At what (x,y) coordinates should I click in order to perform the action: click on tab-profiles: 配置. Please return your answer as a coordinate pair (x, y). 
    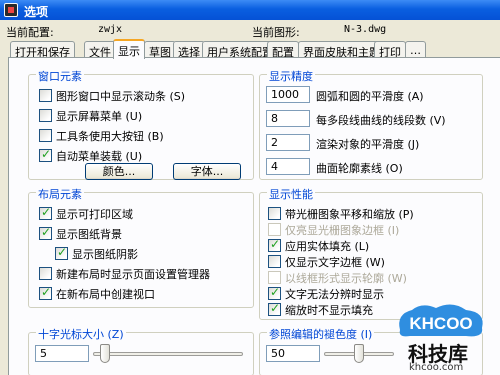
    Looking at the image, I should click on (283, 50).